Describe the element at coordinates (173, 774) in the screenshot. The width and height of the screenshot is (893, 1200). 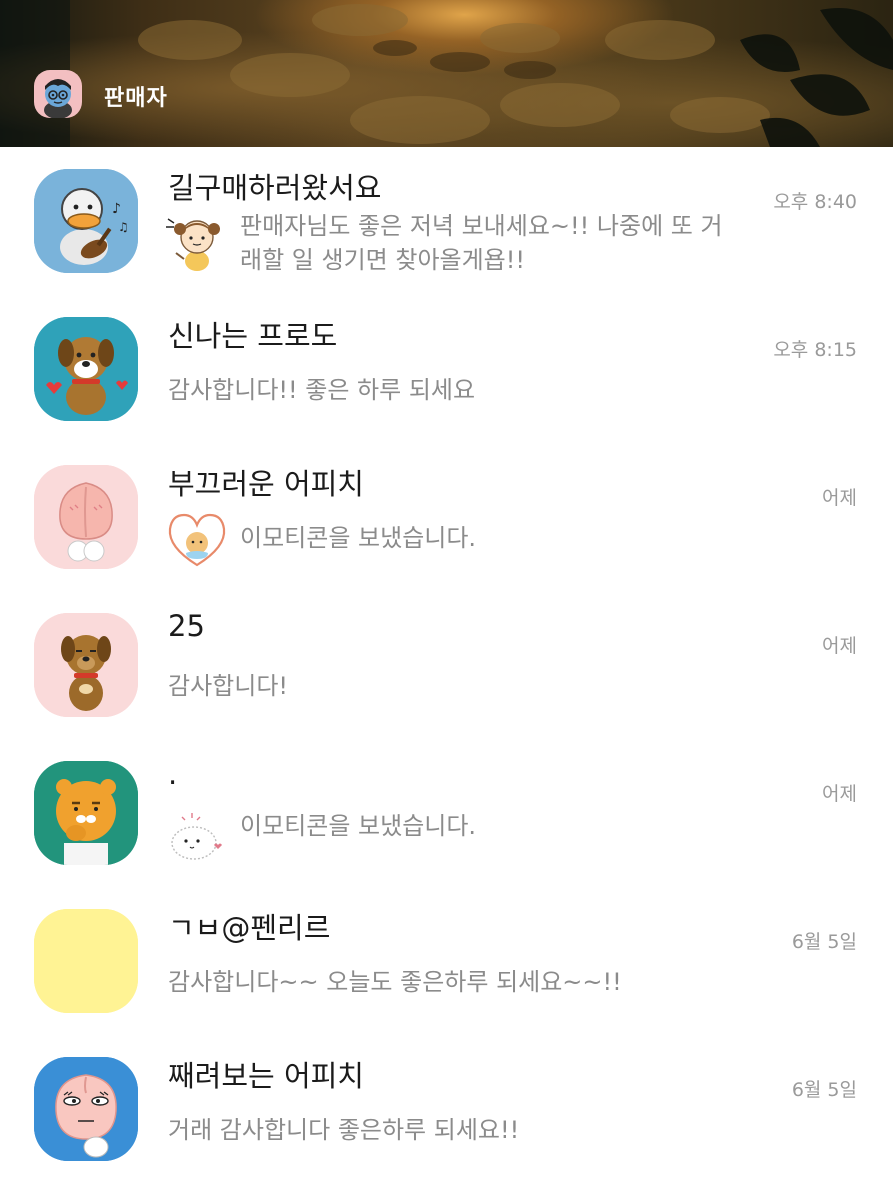
I see `chat-name: .` at that location.